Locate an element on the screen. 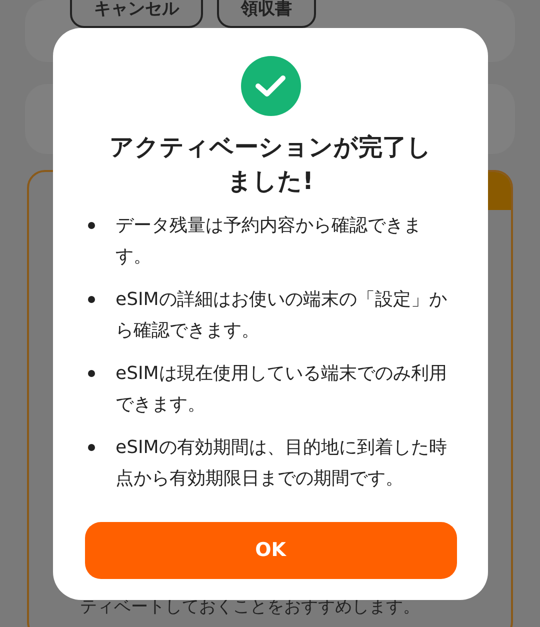 This screenshot has height=627, width=540. dialog-text: データ残量は予約内容から確認できます。 is located at coordinates (269, 241).